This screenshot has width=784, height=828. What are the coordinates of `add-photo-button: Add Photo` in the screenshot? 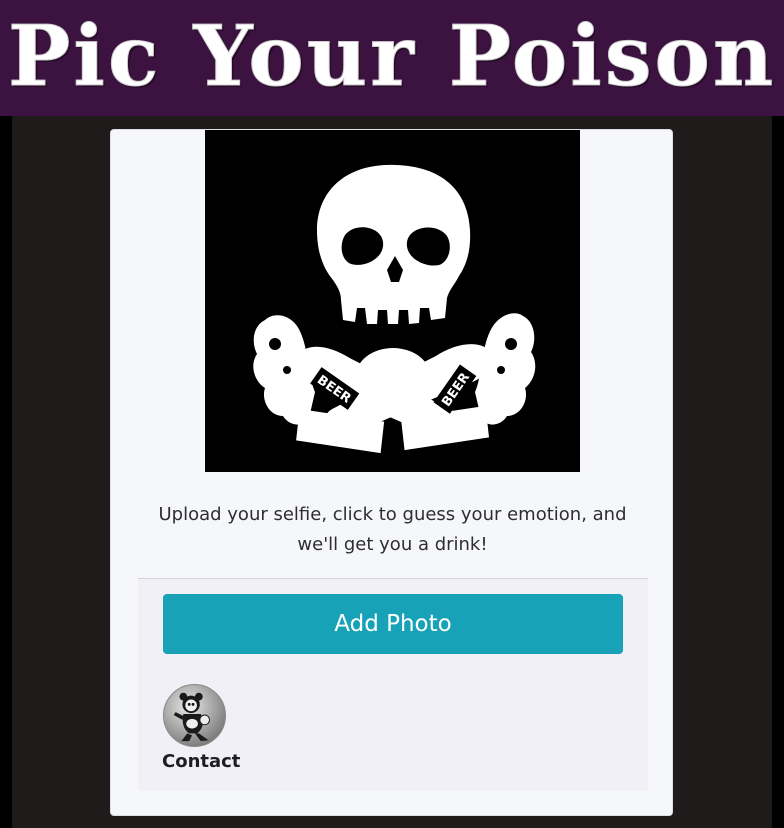 It's located at (393, 624).